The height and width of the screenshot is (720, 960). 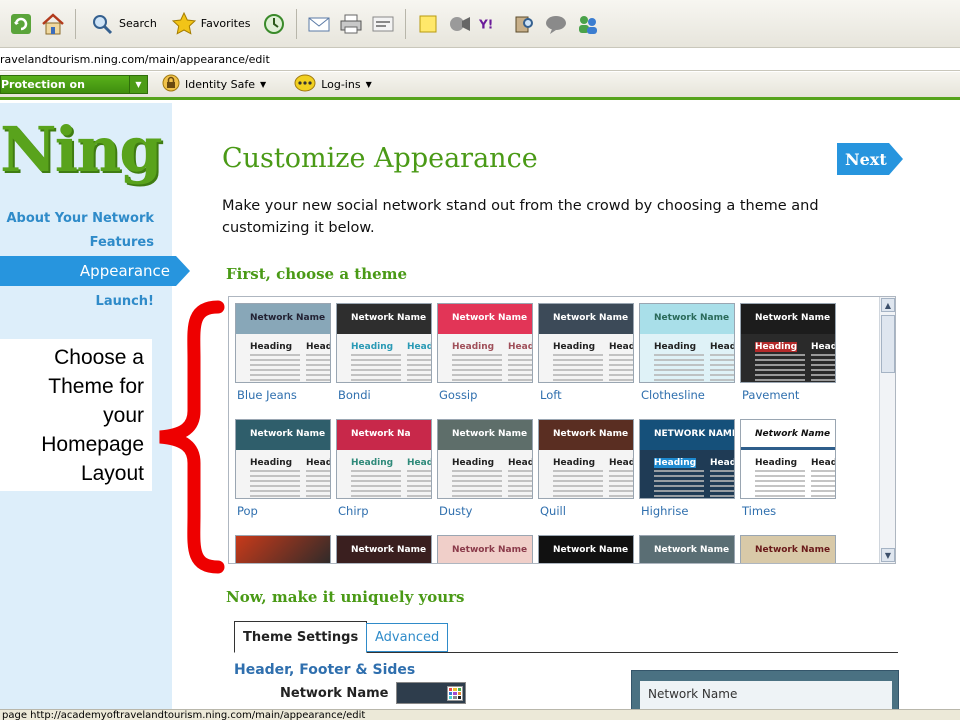 What do you see at coordinates (247, 511) in the screenshot?
I see `theme-label-pop: Pop` at bounding box center [247, 511].